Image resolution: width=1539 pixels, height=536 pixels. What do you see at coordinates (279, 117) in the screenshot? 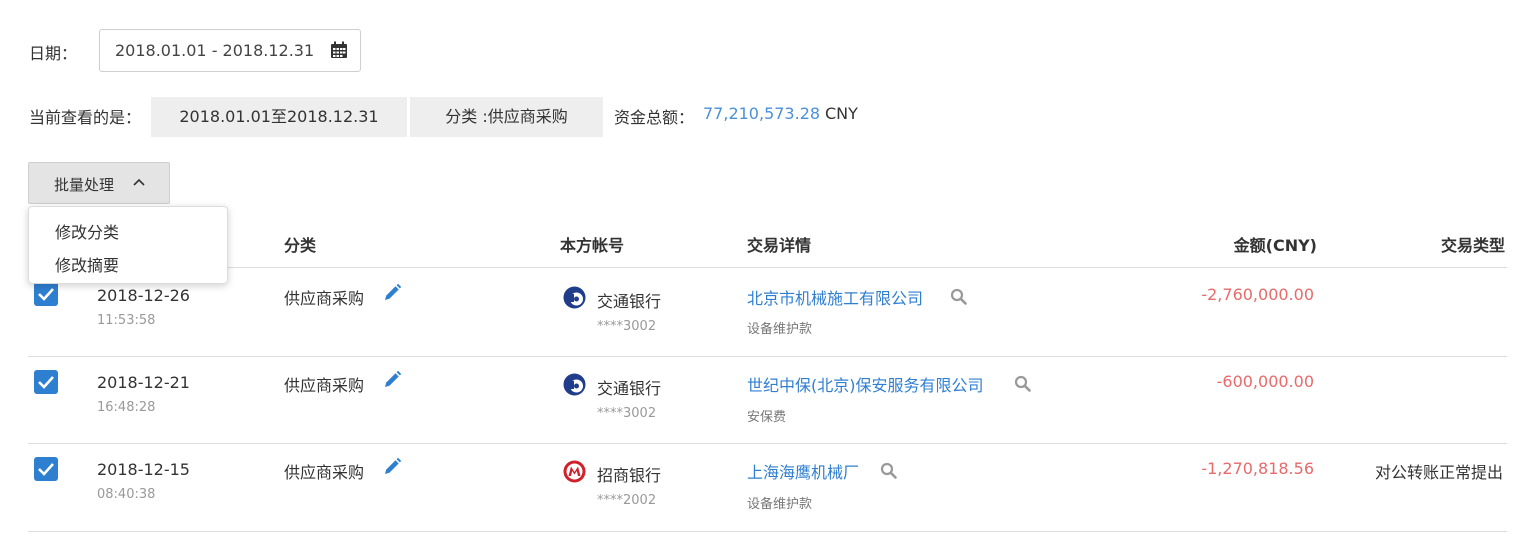
I see `date-range-chip: 2018.01.01至2018.12.31` at bounding box center [279, 117].